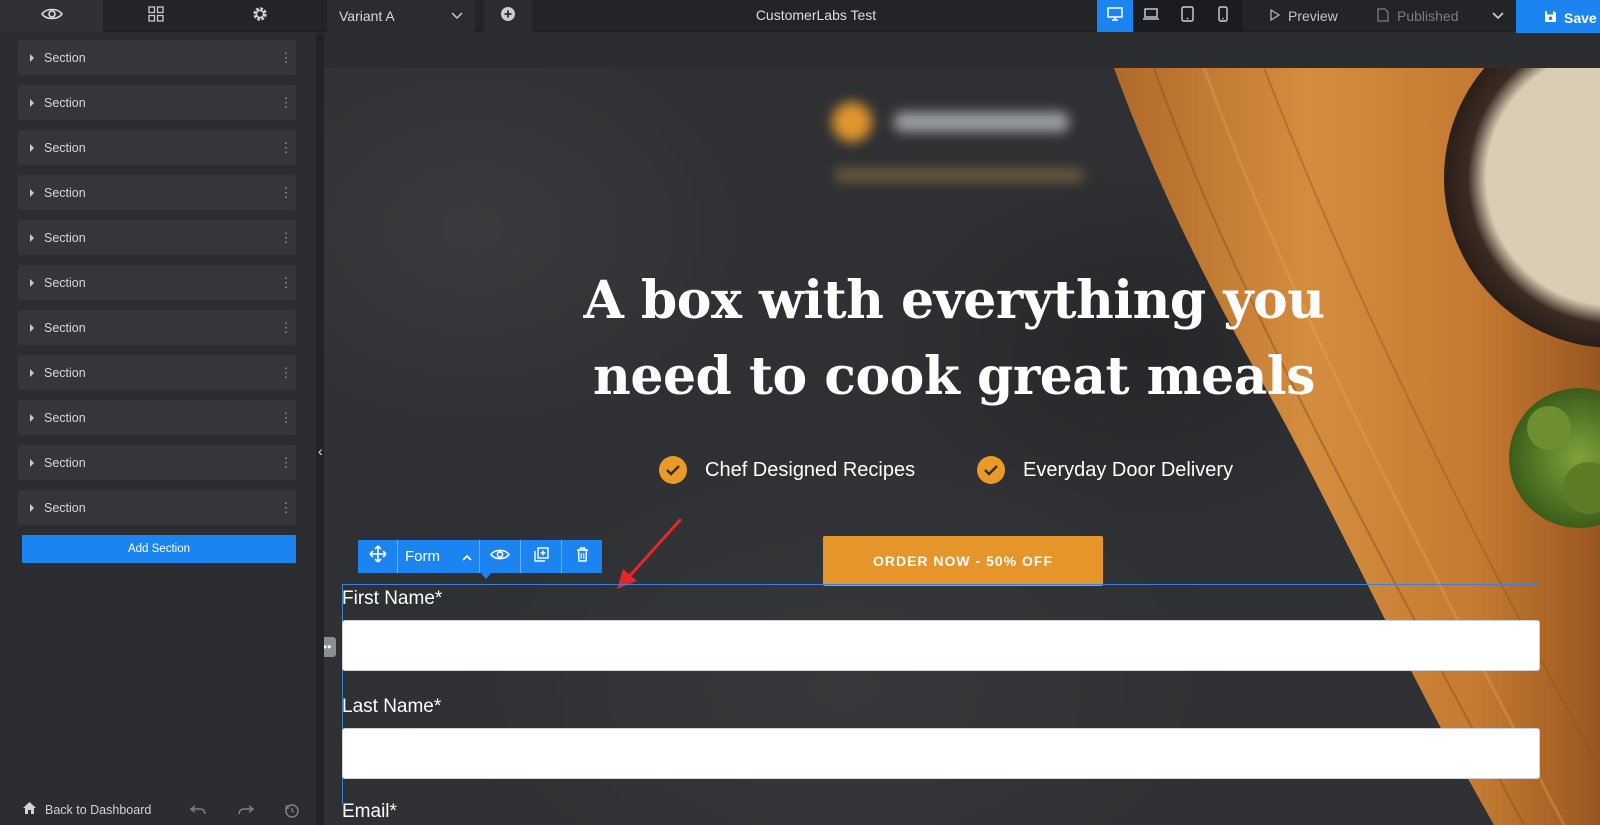 This screenshot has height=825, width=1600. What do you see at coordinates (1580, 18) in the screenshot?
I see `save-label: Save` at bounding box center [1580, 18].